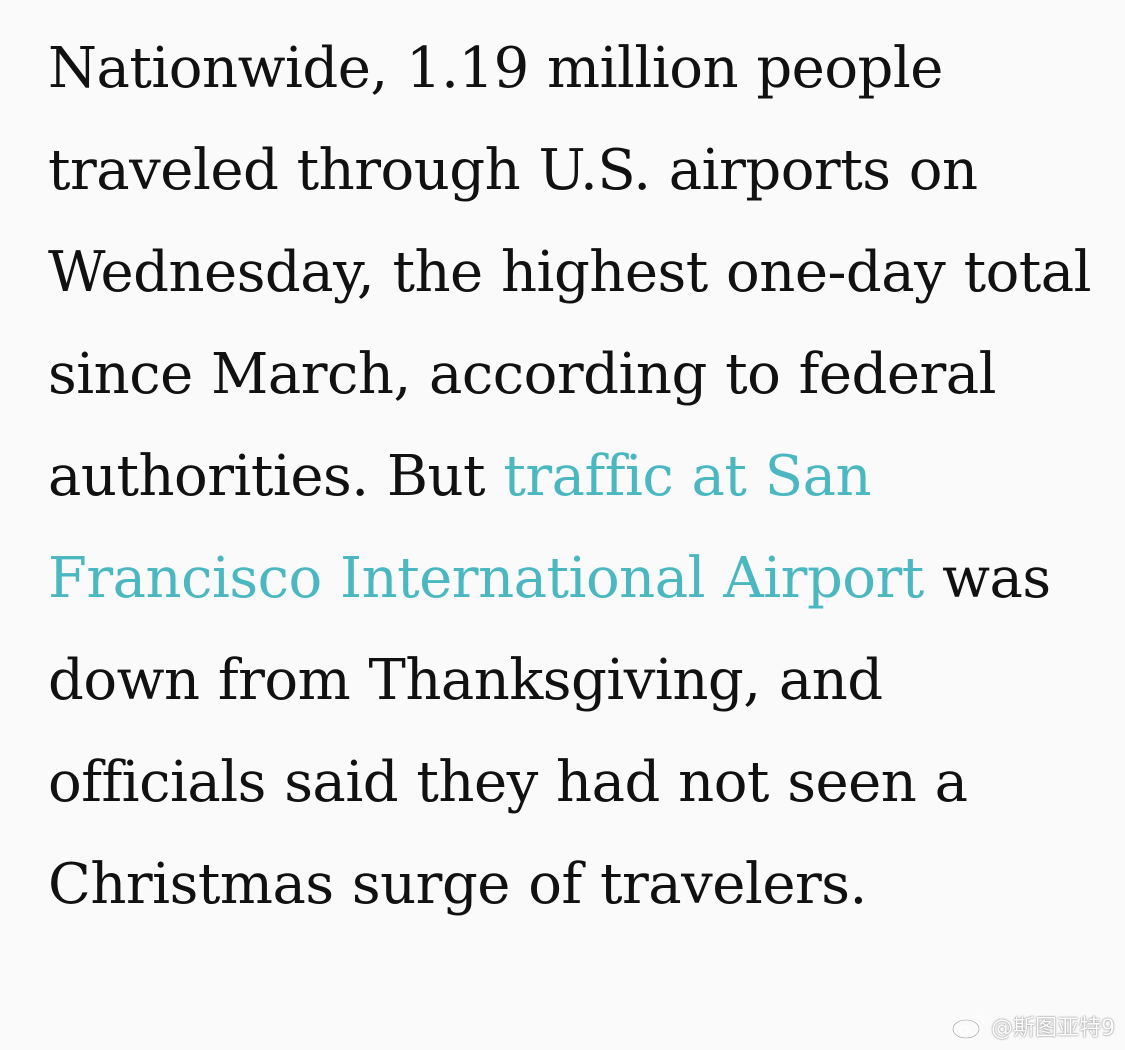 This screenshot has height=1050, width=1125. I want to click on watermark: @斯图亚特9, so click(1033, 1026).